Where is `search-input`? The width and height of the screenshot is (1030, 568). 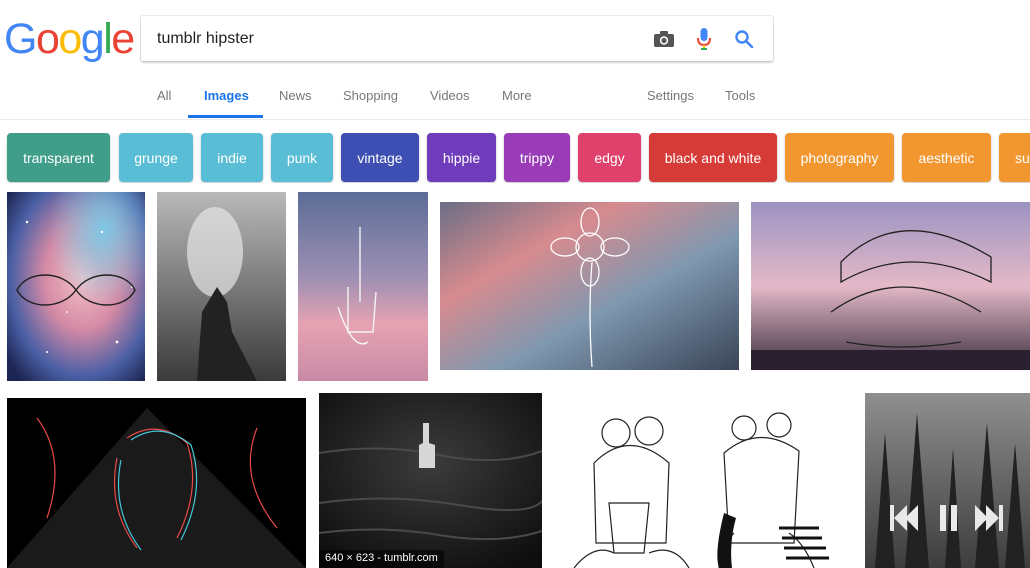 search-input is located at coordinates (397, 38).